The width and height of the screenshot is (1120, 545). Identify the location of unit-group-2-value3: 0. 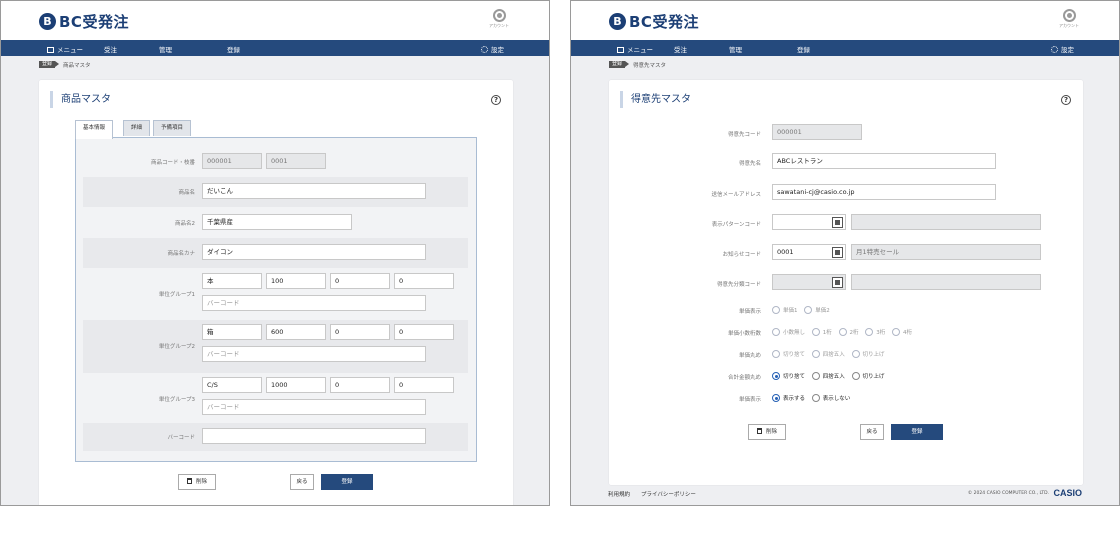
(424, 332).